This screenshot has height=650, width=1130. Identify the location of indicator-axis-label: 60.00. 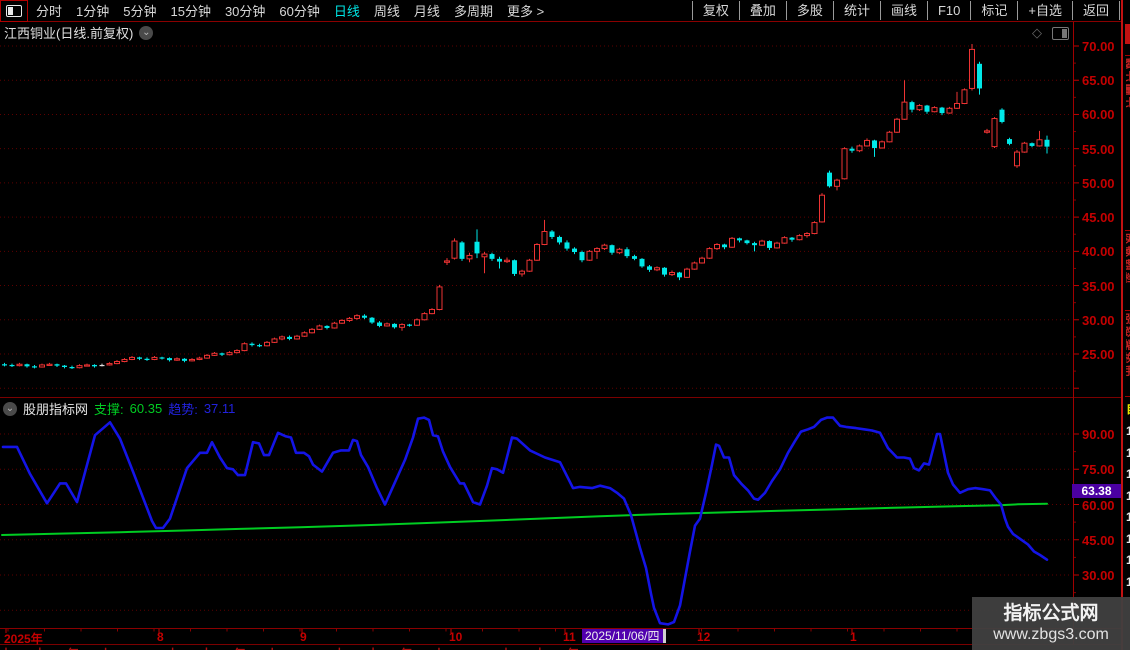
(1098, 505).